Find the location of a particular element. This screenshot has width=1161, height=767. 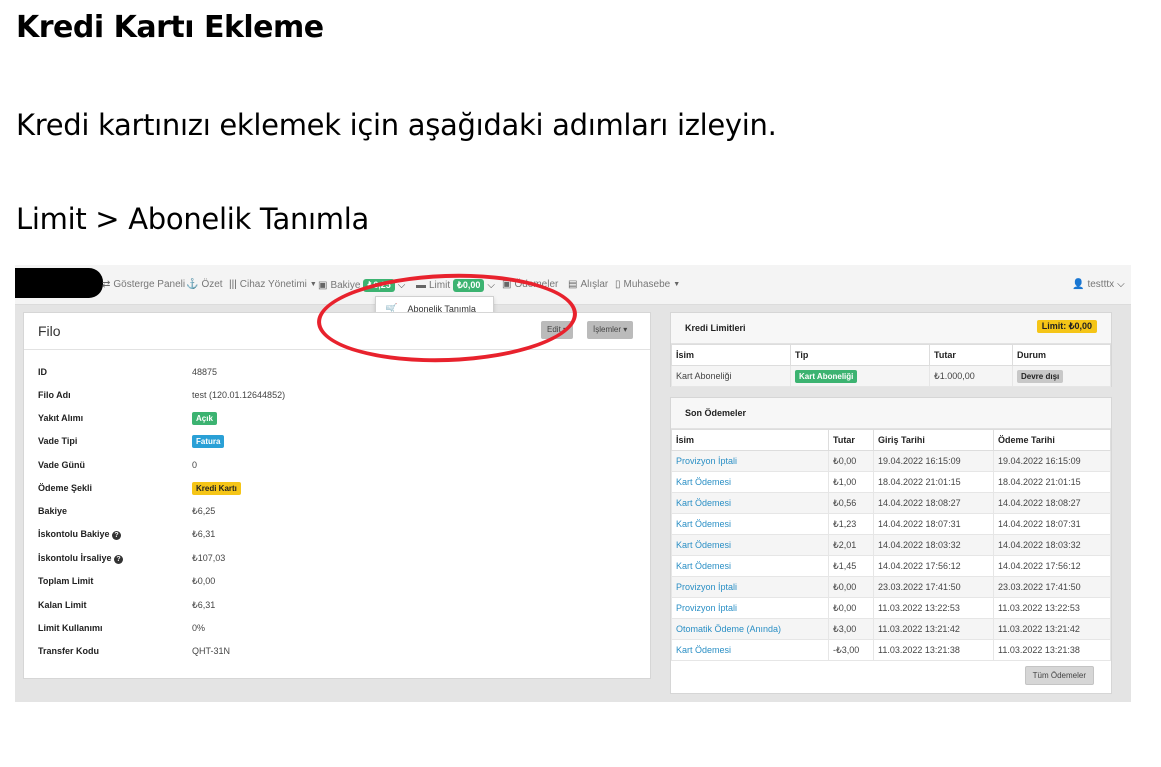

doc-title: Kredi Kartı Ekleme is located at coordinates (170, 27).